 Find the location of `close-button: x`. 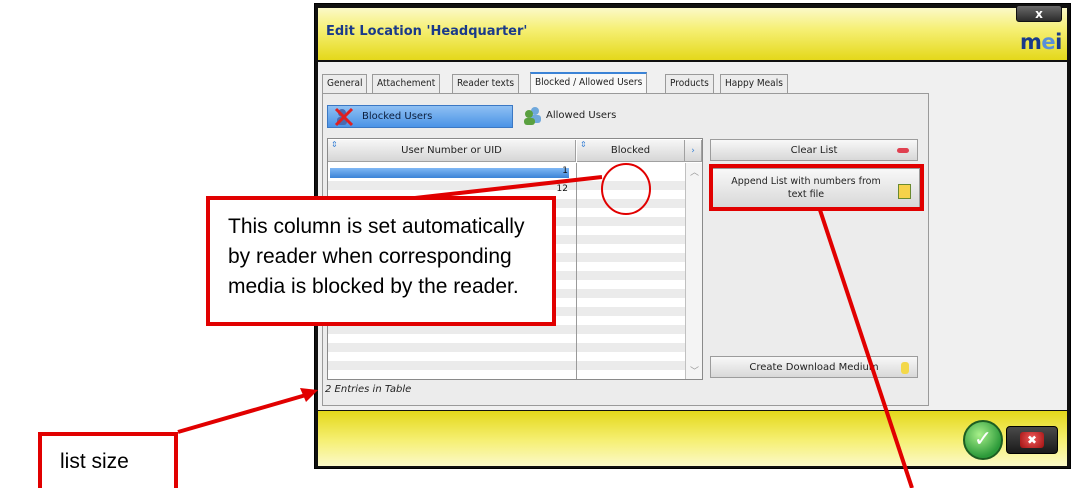

close-button: x is located at coordinates (1039, 13).